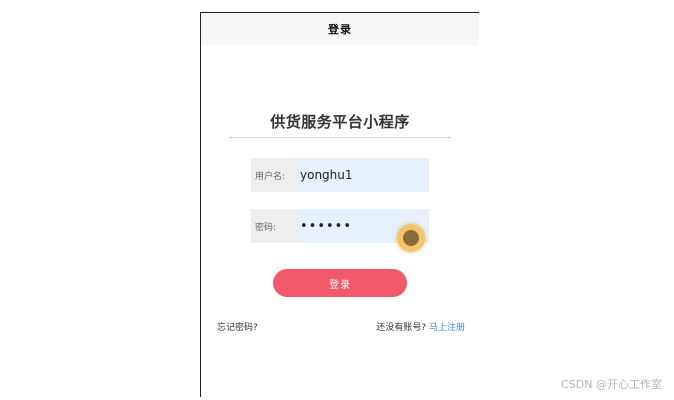  I want to click on username-field: 用户名: yonghu1, so click(340, 175).